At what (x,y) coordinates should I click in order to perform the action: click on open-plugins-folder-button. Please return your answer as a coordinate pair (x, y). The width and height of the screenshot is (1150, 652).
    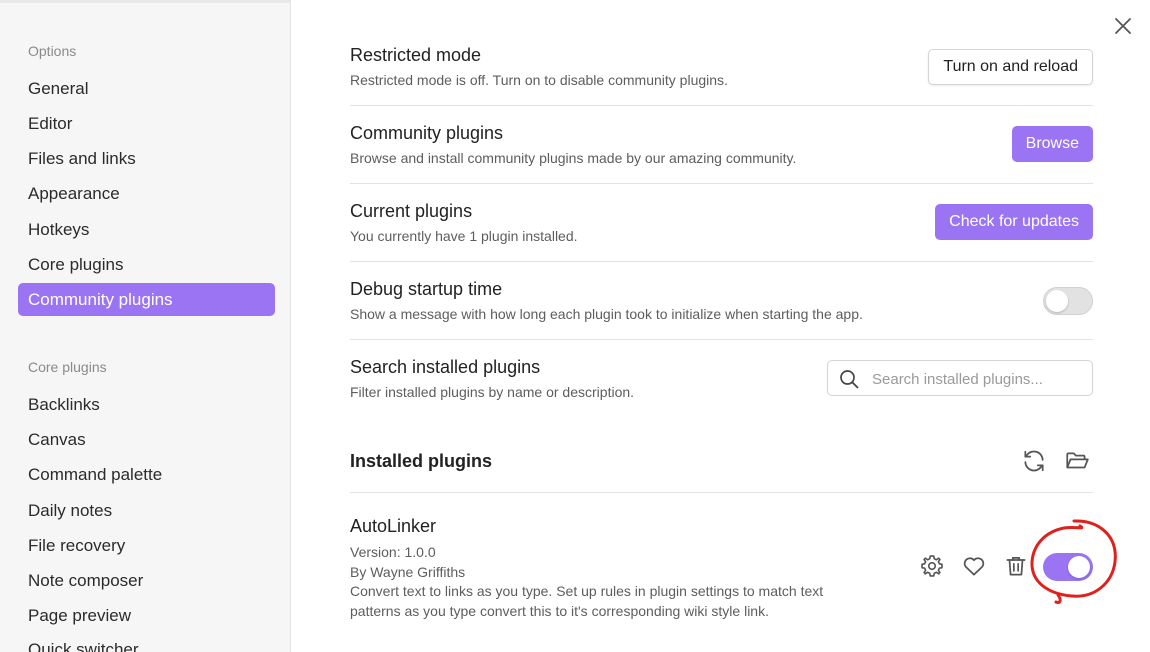
    Looking at the image, I should click on (1077, 461).